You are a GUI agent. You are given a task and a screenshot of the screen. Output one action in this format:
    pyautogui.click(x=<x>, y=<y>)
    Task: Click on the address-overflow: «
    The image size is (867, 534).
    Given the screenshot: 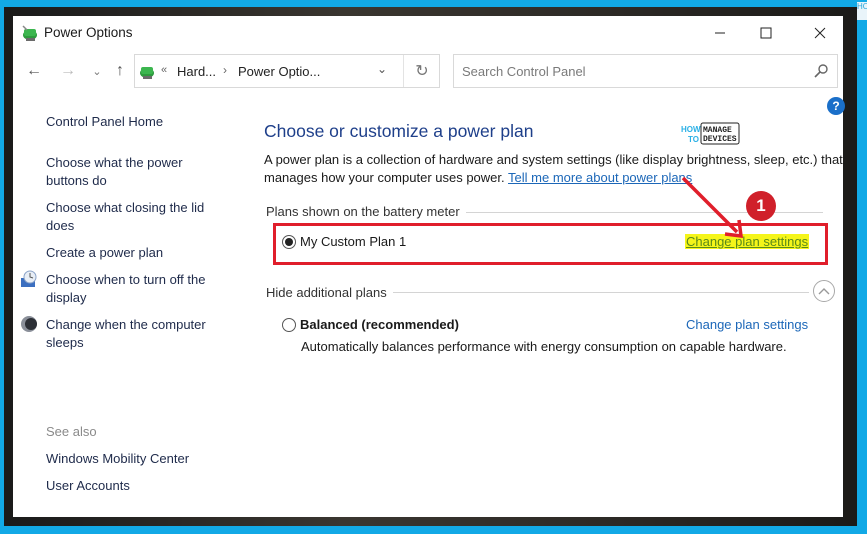 What is the action you would take?
    pyautogui.click(x=164, y=70)
    